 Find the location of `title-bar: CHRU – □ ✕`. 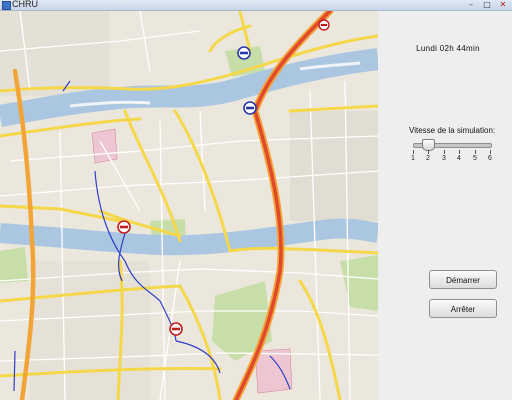

title-bar: CHRU – □ ✕ is located at coordinates (256, 5).